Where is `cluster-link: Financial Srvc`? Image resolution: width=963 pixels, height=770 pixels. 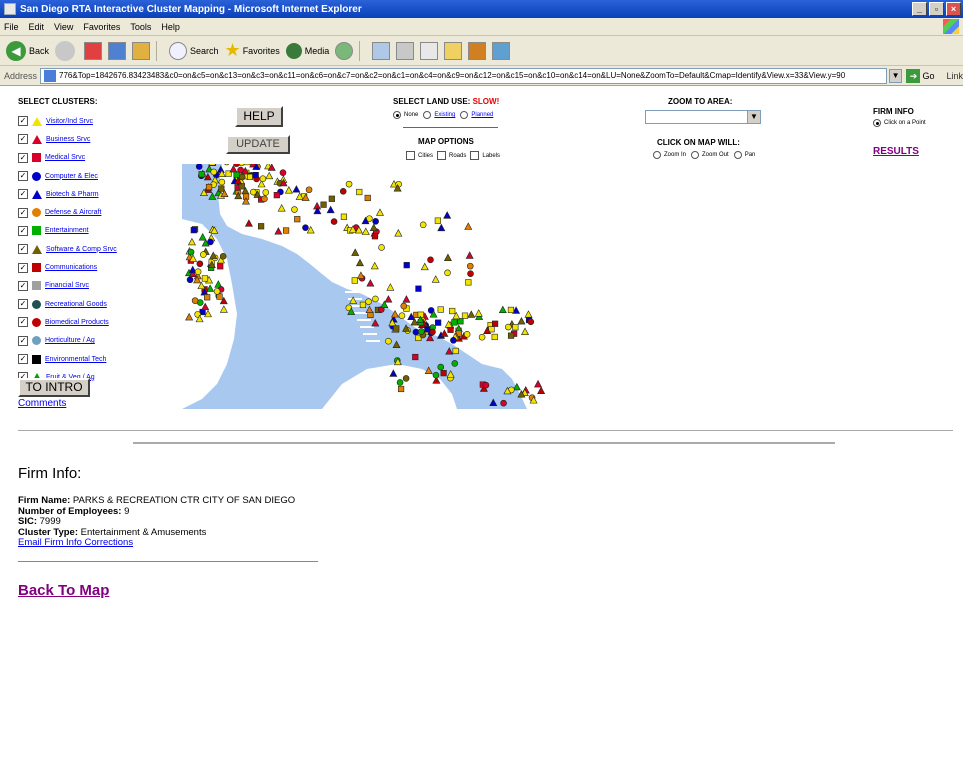 cluster-link: Financial Srvc is located at coordinates (67, 285).